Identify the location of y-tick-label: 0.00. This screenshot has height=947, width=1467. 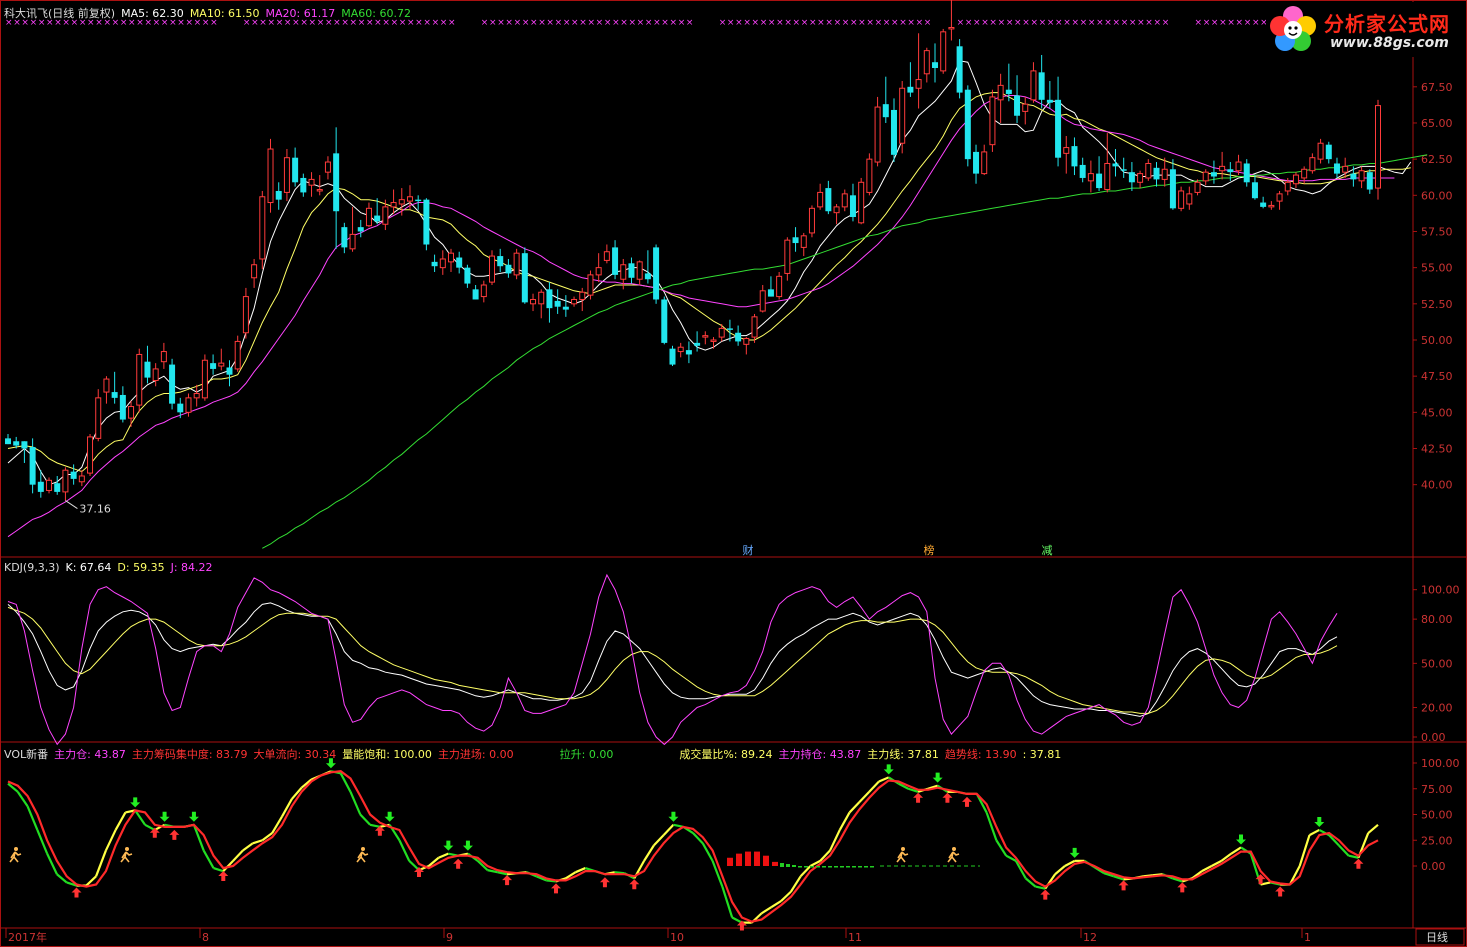
(1433, 866).